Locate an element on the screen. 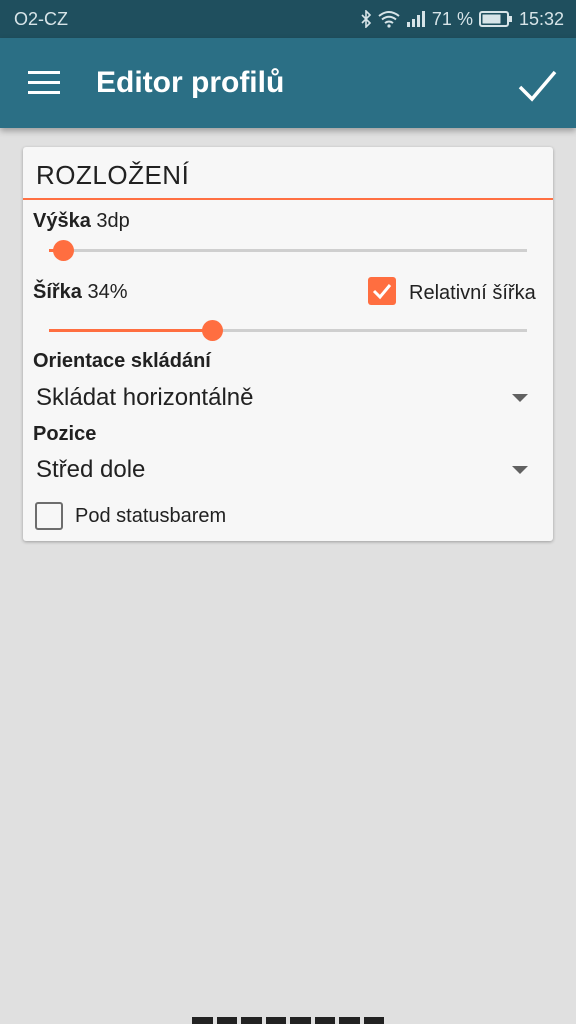  width-slider is located at coordinates (288, 330).